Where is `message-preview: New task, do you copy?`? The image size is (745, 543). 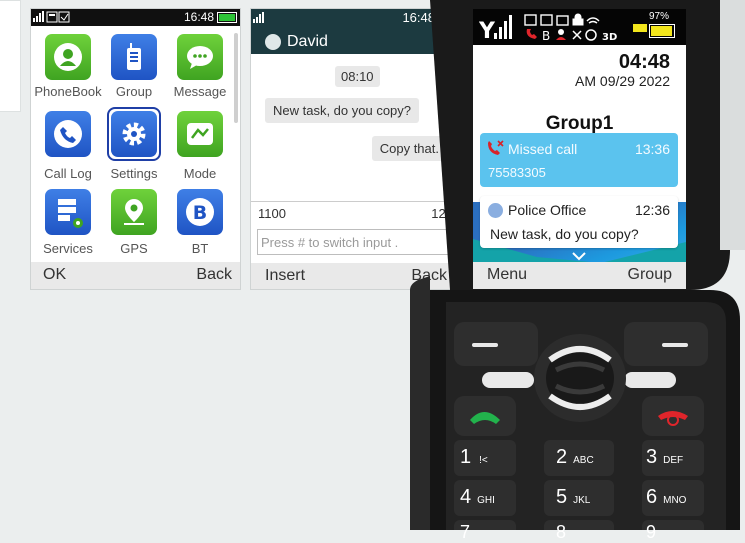
message-preview: New task, do you copy? is located at coordinates (564, 234).